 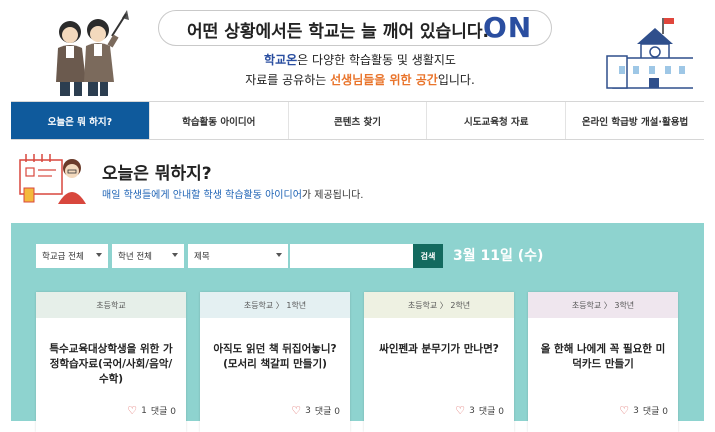 I want to click on intro-line2-highlight: 선생님들을 위한 공간, so click(x=384, y=80).